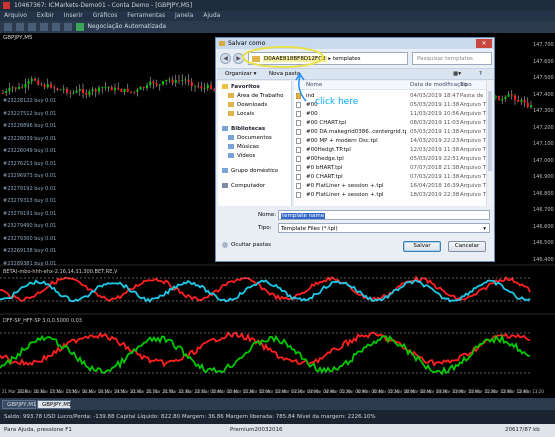 This screenshot has height=437, width=555. I want to click on annotation-overlay, so click(283, 74).